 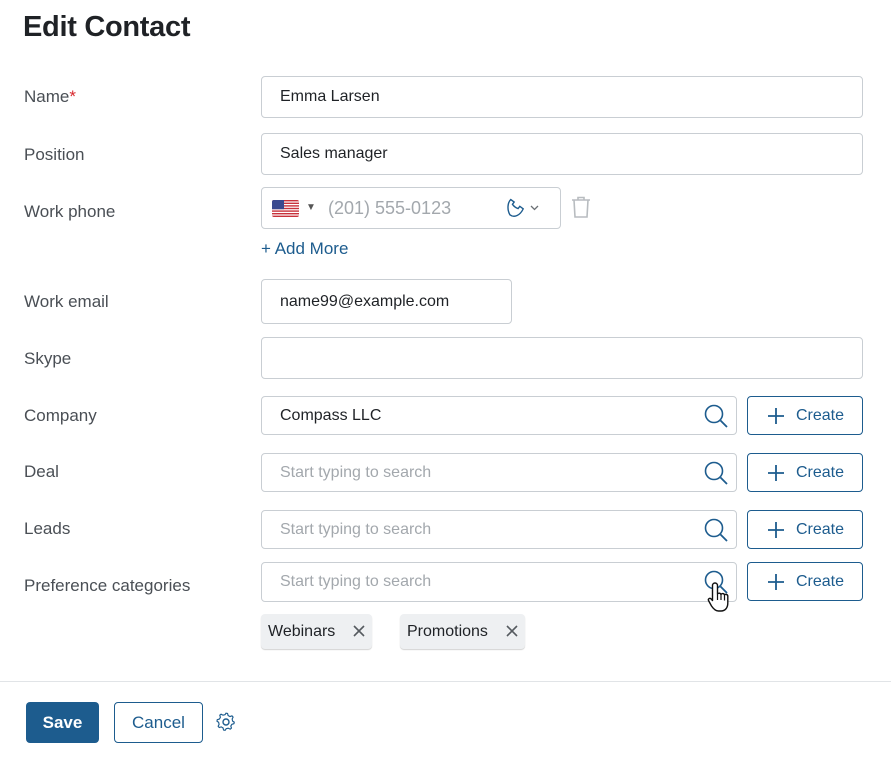 What do you see at coordinates (41, 471) in the screenshot?
I see `deal-label: Deal` at bounding box center [41, 471].